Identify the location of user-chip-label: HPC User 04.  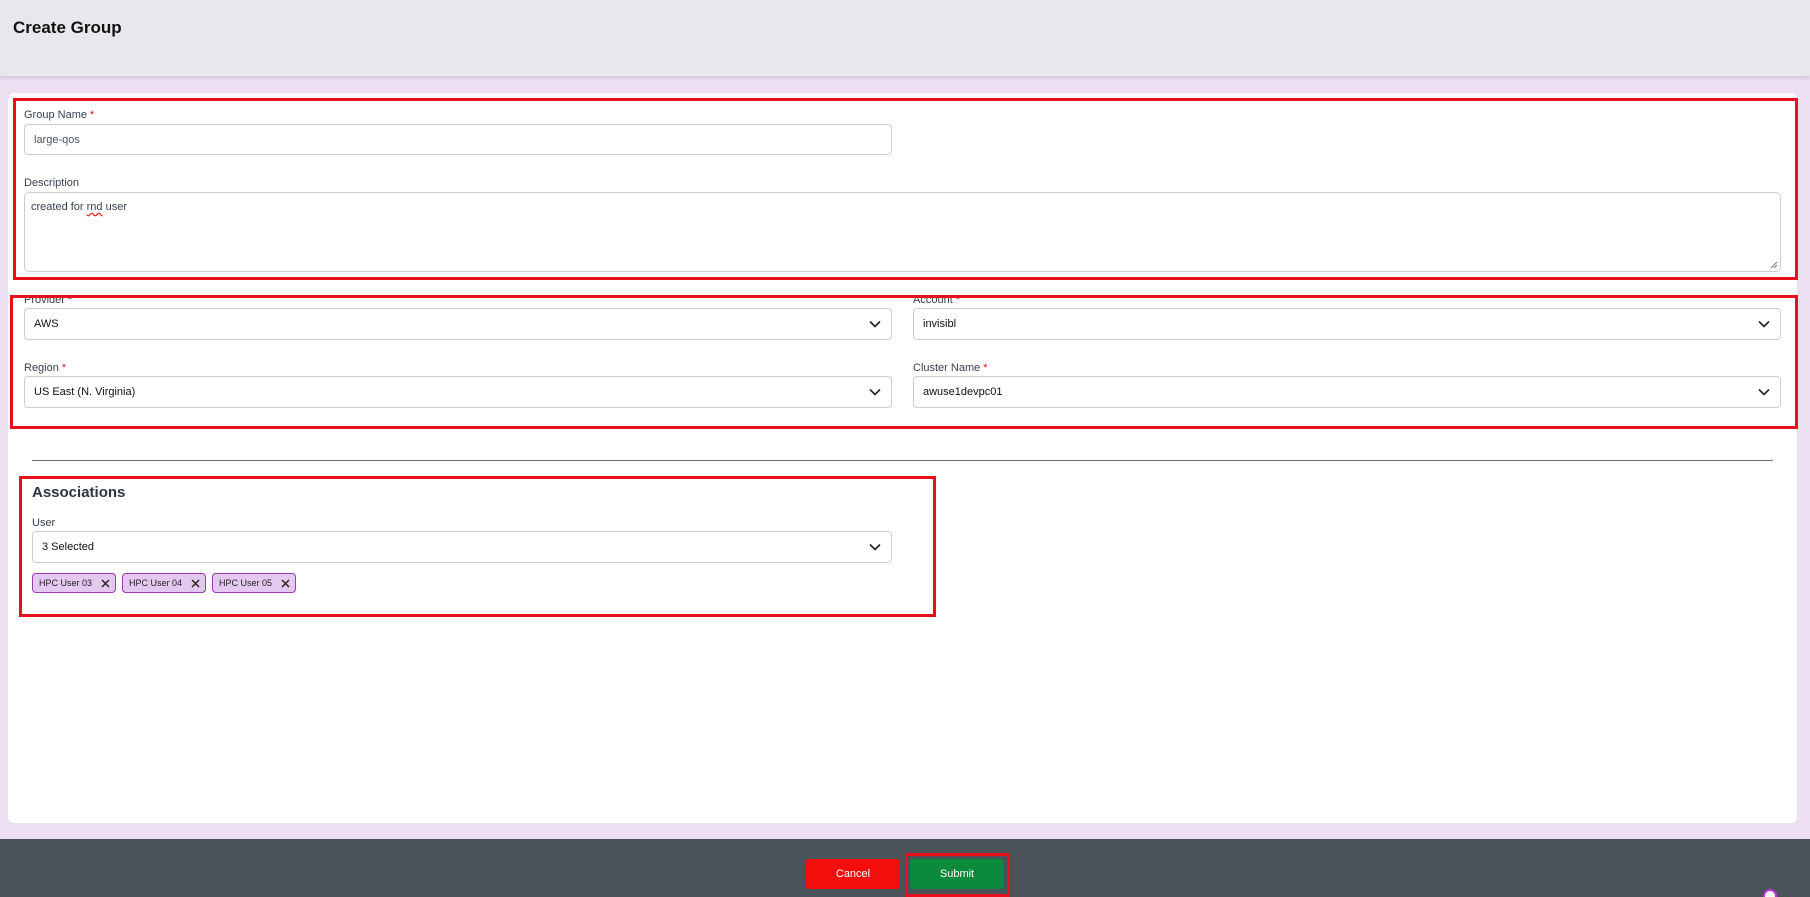
(156, 583).